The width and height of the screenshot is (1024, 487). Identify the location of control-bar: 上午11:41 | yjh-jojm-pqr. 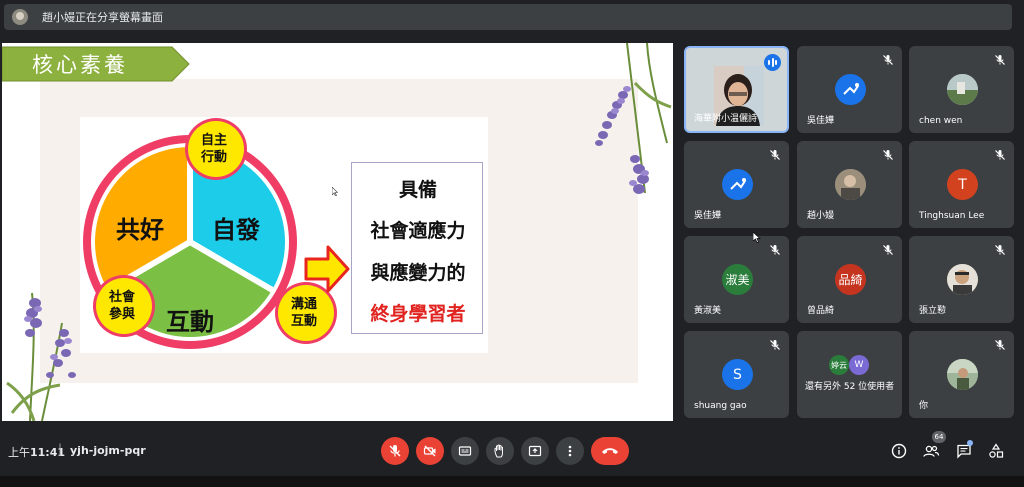
(512, 451).